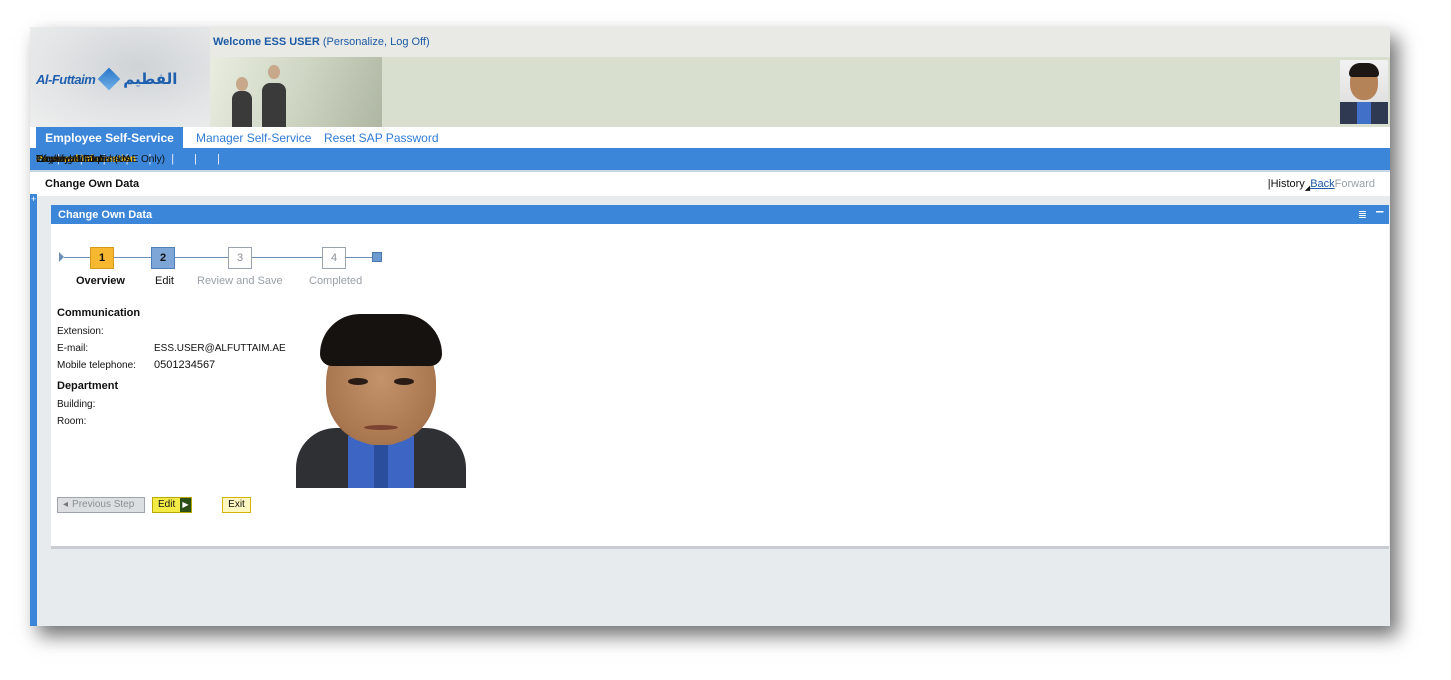 The width and height of the screenshot is (1451, 680). Describe the element at coordinates (163, 258) in the screenshot. I see `roadmap-step-2: 2` at that location.